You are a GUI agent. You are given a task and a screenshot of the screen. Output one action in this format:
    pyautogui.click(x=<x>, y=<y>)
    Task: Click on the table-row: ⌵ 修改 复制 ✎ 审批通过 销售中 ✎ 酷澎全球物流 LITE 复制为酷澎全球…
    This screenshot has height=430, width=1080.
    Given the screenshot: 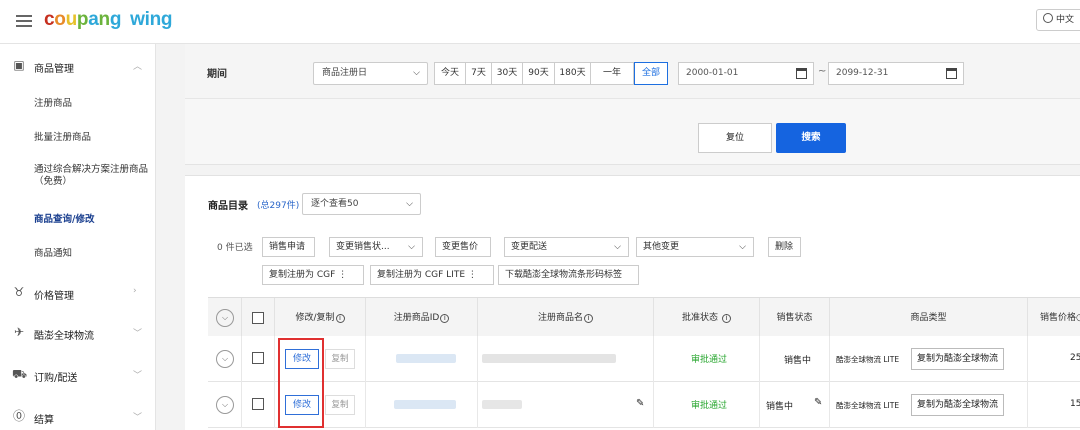 What is the action you would take?
    pyautogui.click(x=644, y=405)
    